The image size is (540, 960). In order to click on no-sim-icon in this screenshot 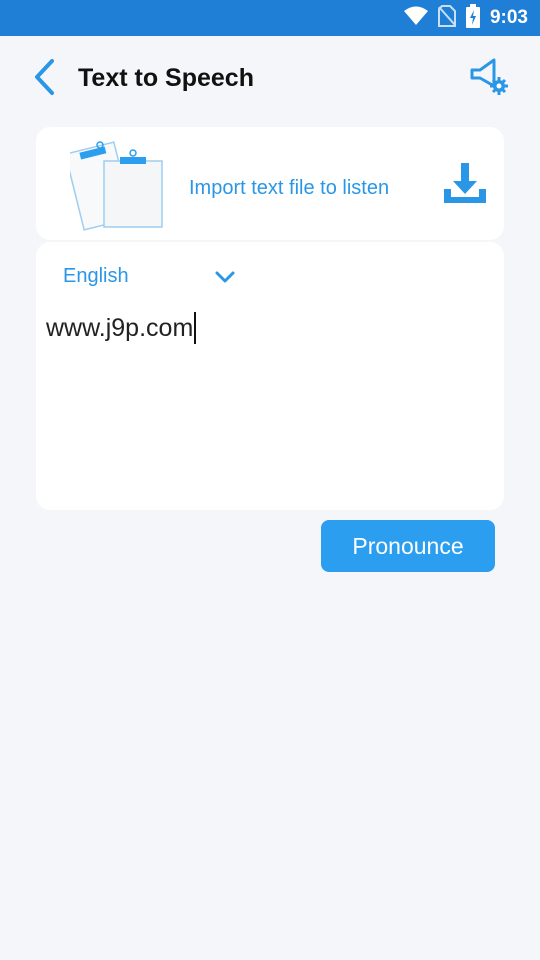, I will do `click(446, 18)`.